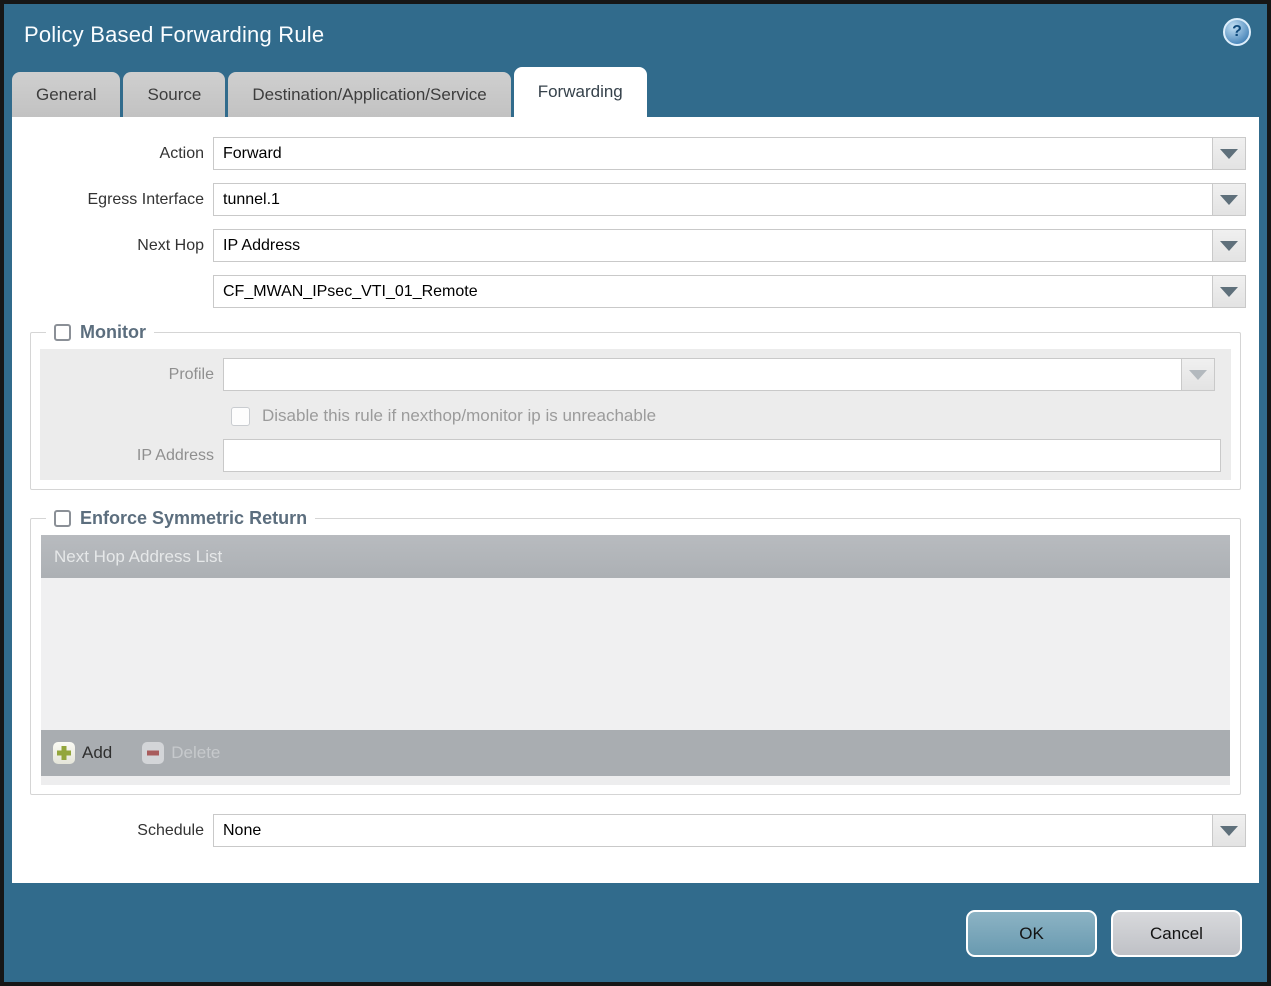  Describe the element at coordinates (62, 518) in the screenshot. I see `symmetric-return-checkbox` at that location.